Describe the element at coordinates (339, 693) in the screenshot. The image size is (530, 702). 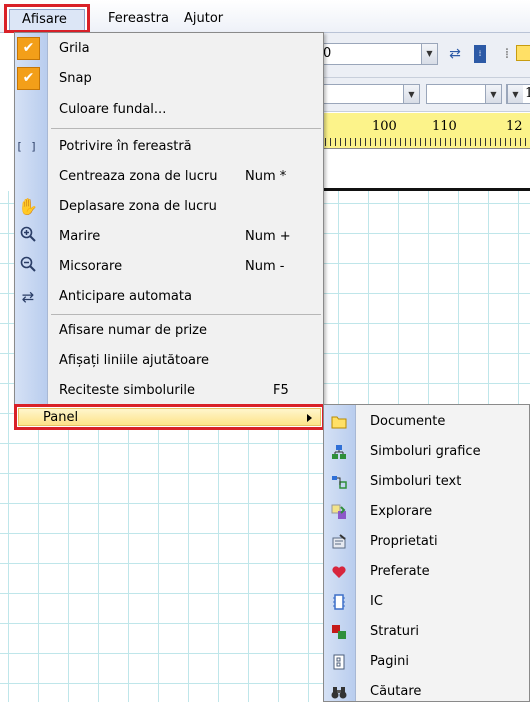
I see `binoculars-icon` at that location.